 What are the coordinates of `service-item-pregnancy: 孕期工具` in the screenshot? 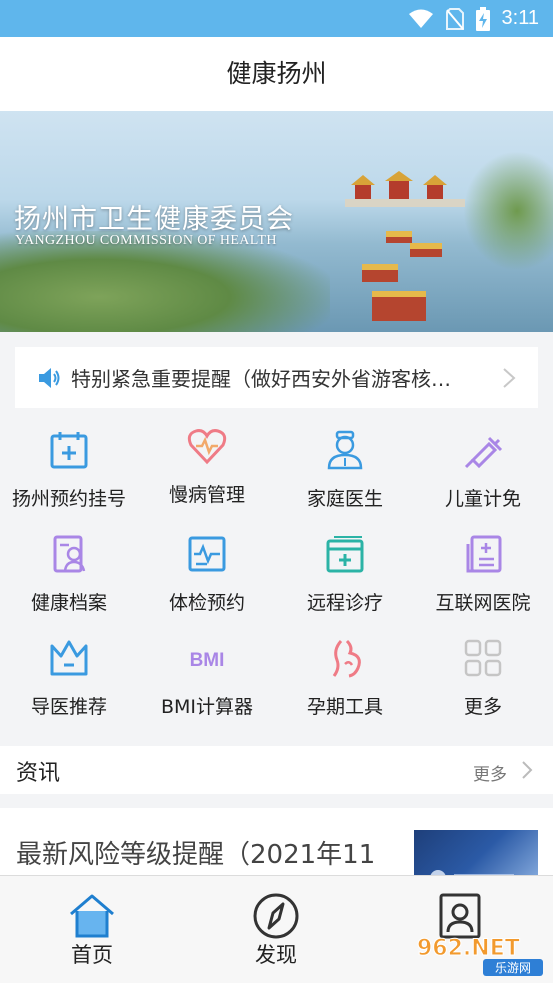 It's located at (345, 678).